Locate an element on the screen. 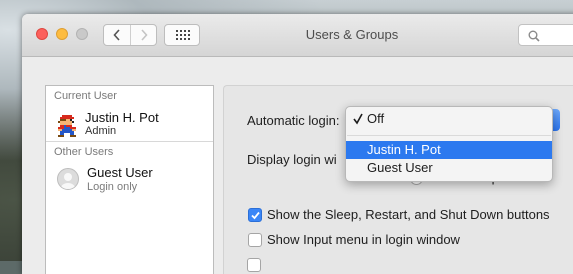 This screenshot has width=573, height=274. other-users-header: Other Users is located at coordinates (84, 152).